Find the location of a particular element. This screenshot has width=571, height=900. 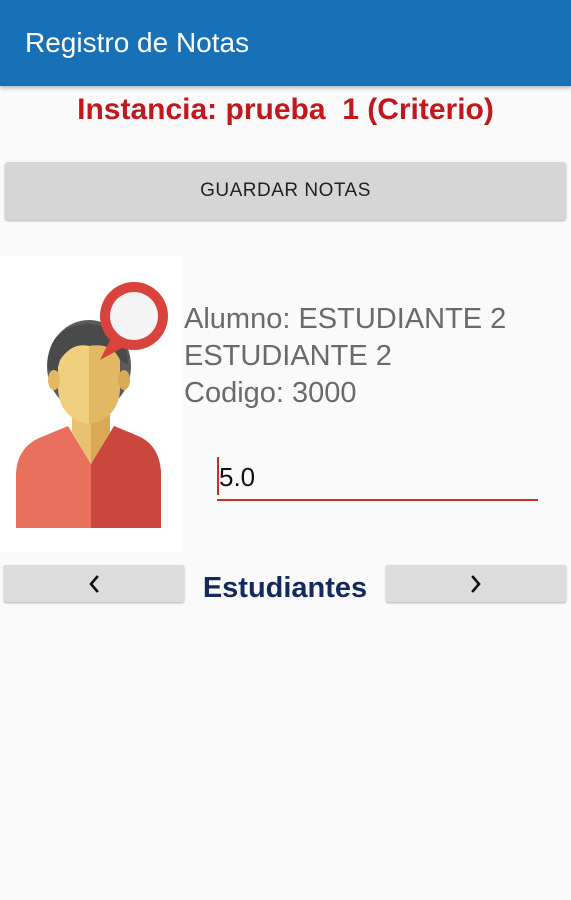

app-title: Registro de Notas is located at coordinates (137, 42).